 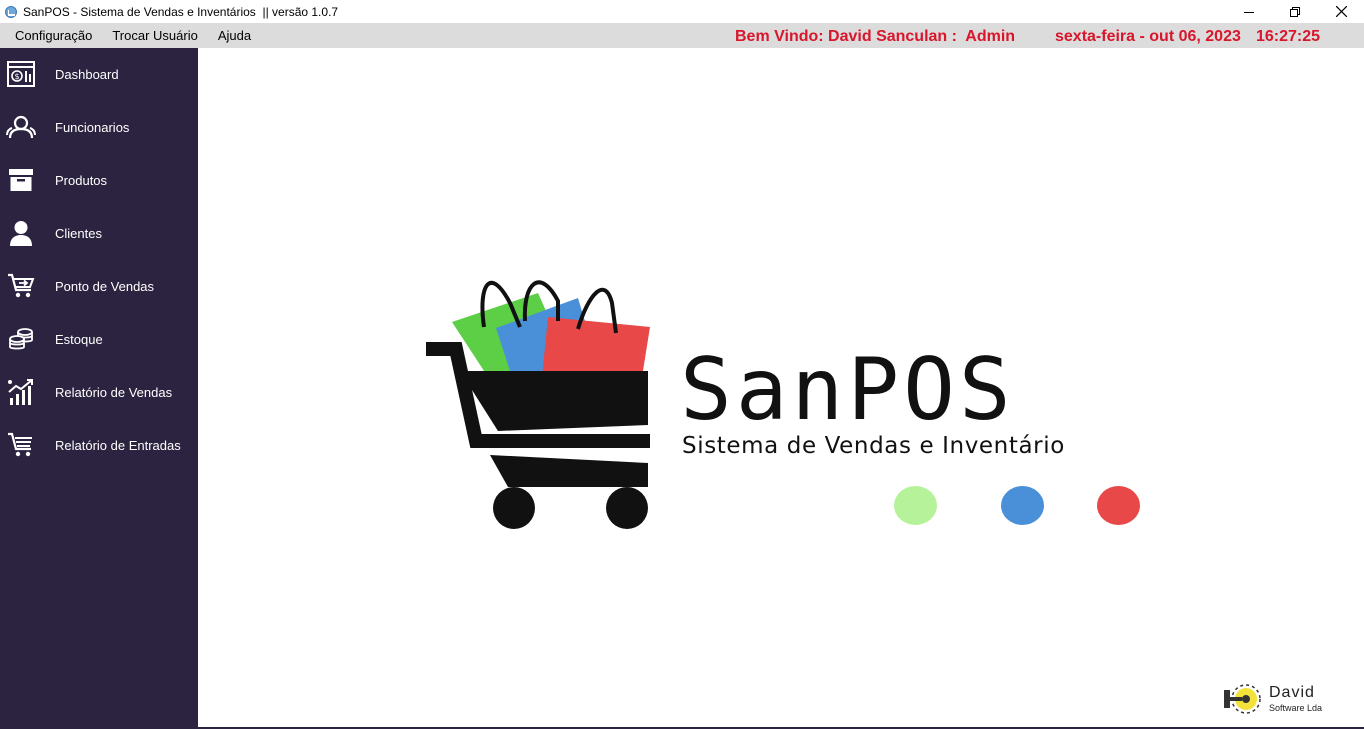 I want to click on app-icon, so click(x=11, y=11).